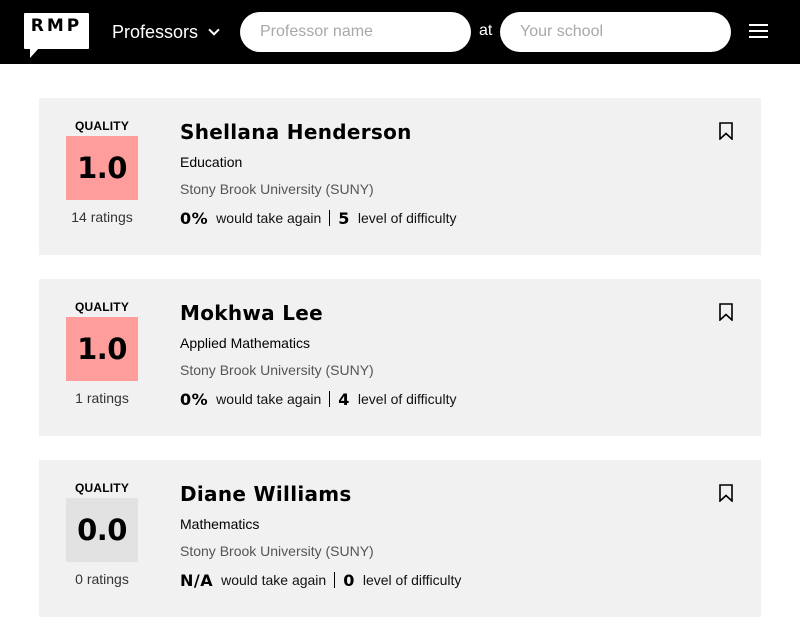 This screenshot has width=800, height=617. Describe the element at coordinates (197, 580) in the screenshot. I see `take-again-value: N/A` at that location.